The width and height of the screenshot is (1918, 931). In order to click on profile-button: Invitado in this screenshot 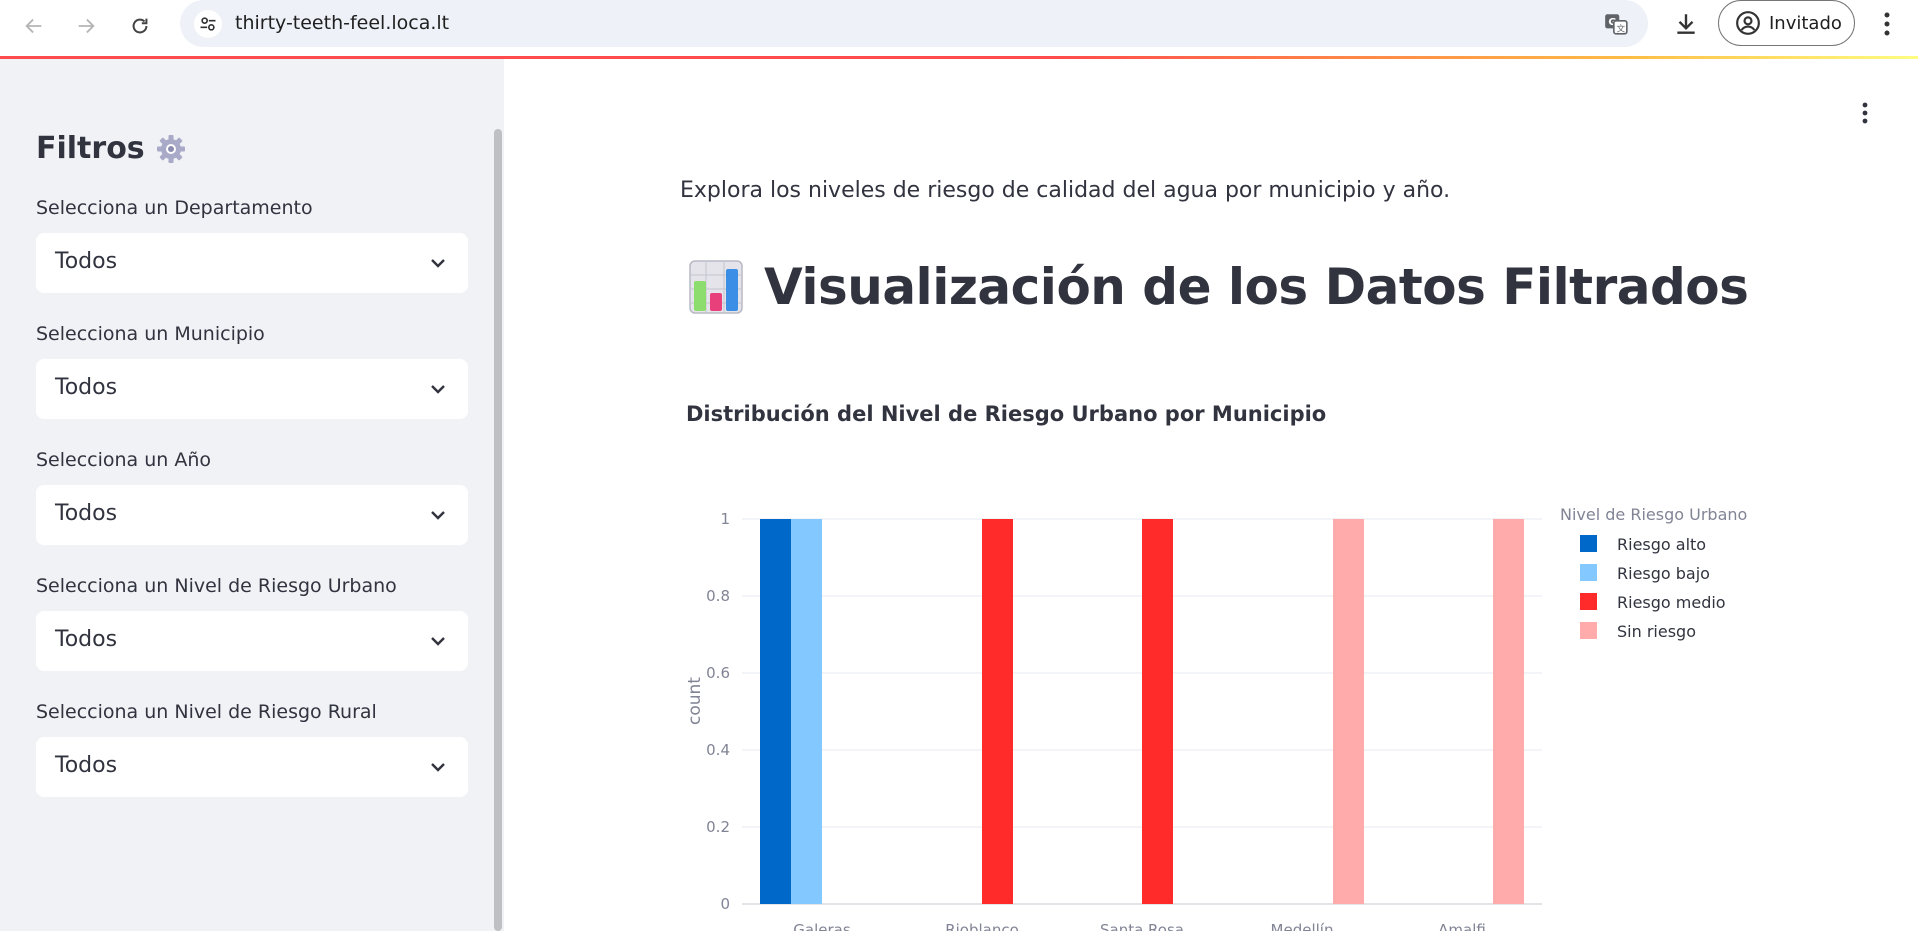, I will do `click(1786, 23)`.